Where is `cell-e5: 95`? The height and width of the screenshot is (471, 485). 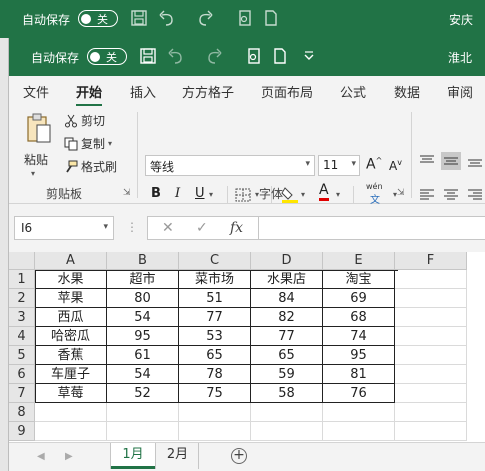 cell-e5: 95 is located at coordinates (359, 355).